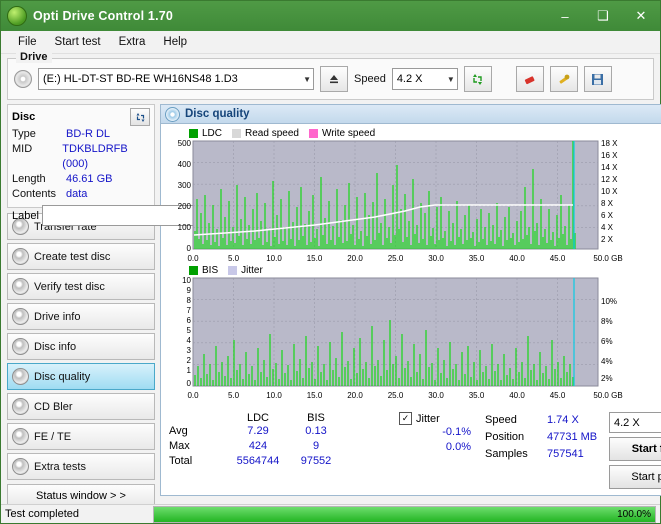 The width and height of the screenshot is (661, 524). I want to click on svg-text: 14 X, so click(609, 167).